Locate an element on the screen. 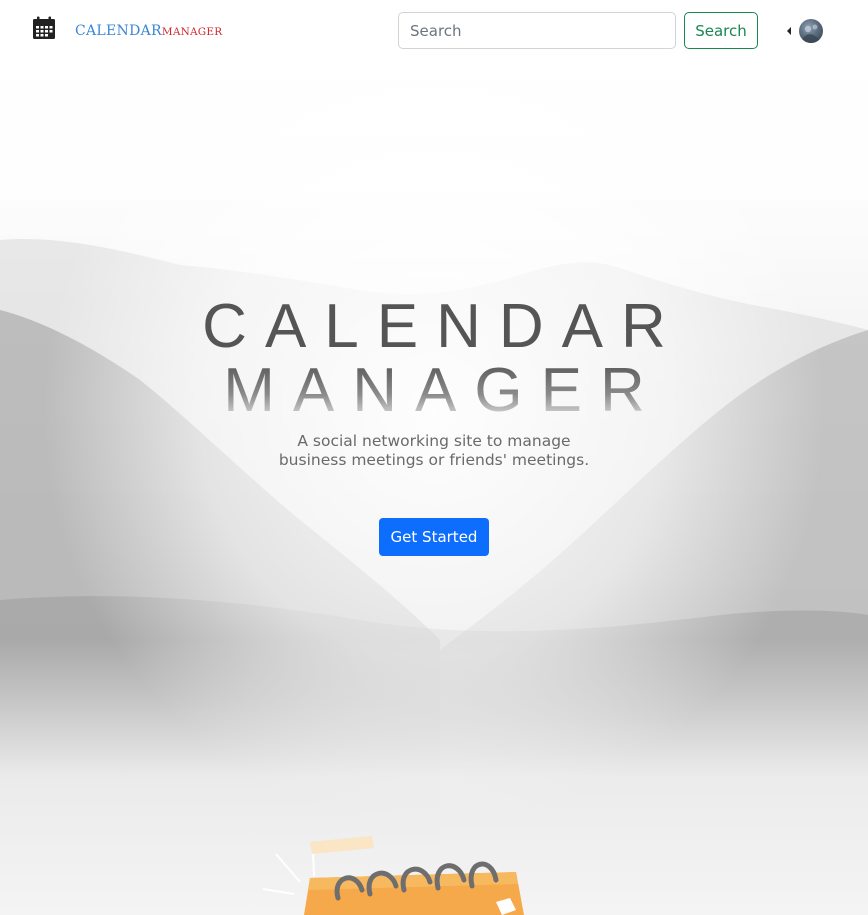  brand-main-text: CALENDAR is located at coordinates (118, 31).